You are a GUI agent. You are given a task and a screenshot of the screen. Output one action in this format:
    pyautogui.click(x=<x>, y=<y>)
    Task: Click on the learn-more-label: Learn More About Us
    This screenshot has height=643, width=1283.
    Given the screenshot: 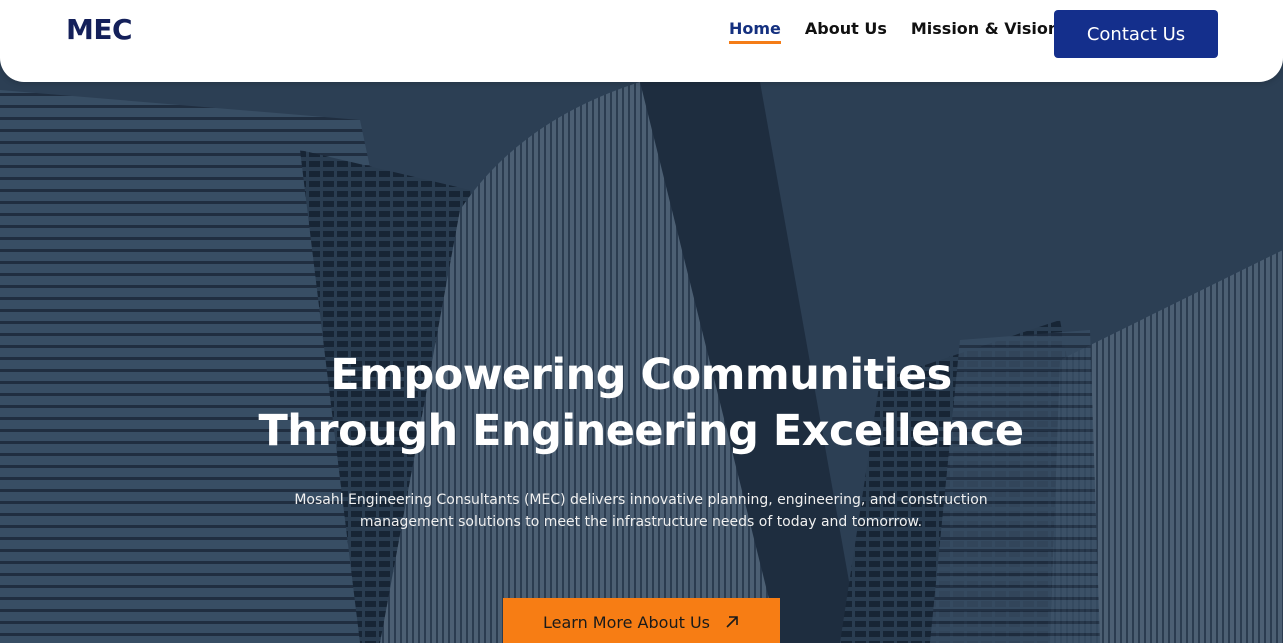 What is the action you would take?
    pyautogui.click(x=626, y=622)
    